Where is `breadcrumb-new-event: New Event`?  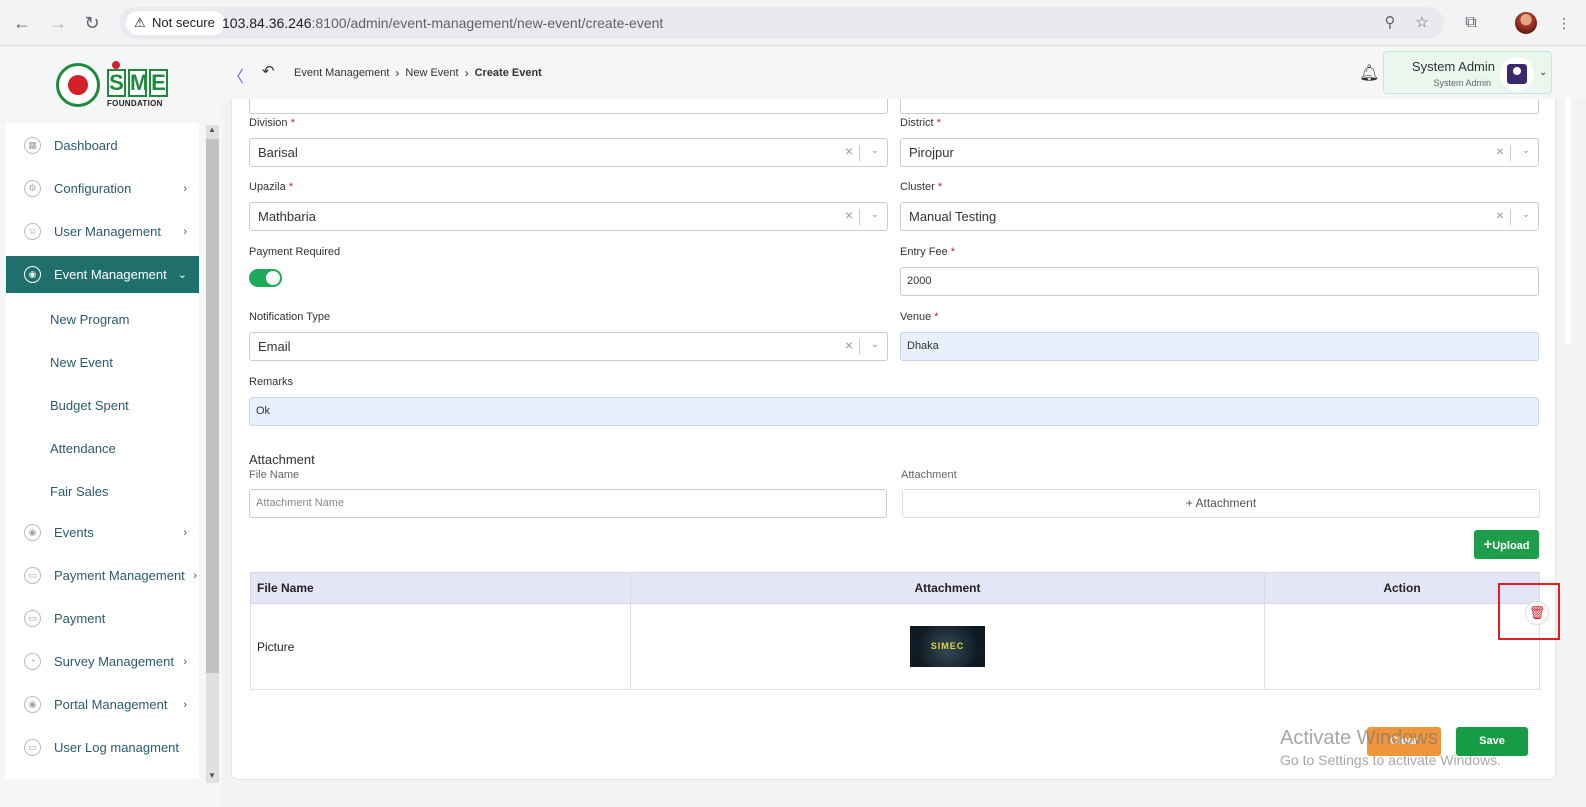 breadcrumb-new-event: New Event is located at coordinates (431, 73).